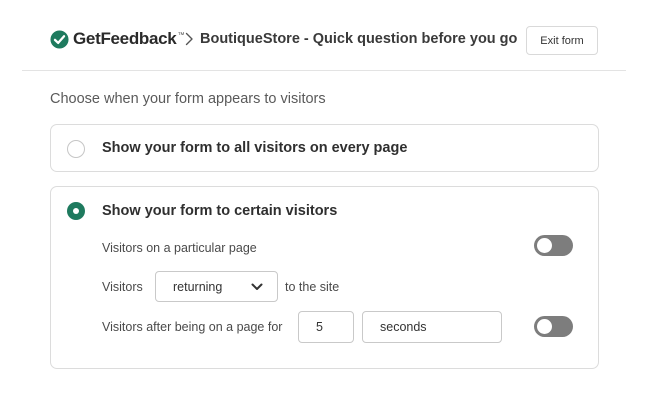 Image resolution: width=646 pixels, height=400 pixels. I want to click on time-unit-value: seconds, so click(403, 327).